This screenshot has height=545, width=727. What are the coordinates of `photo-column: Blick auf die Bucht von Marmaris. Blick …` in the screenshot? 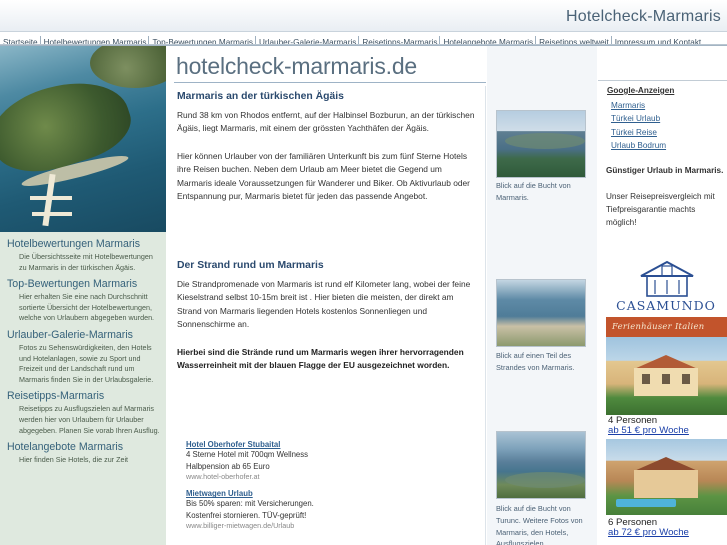 It's located at (542, 295).